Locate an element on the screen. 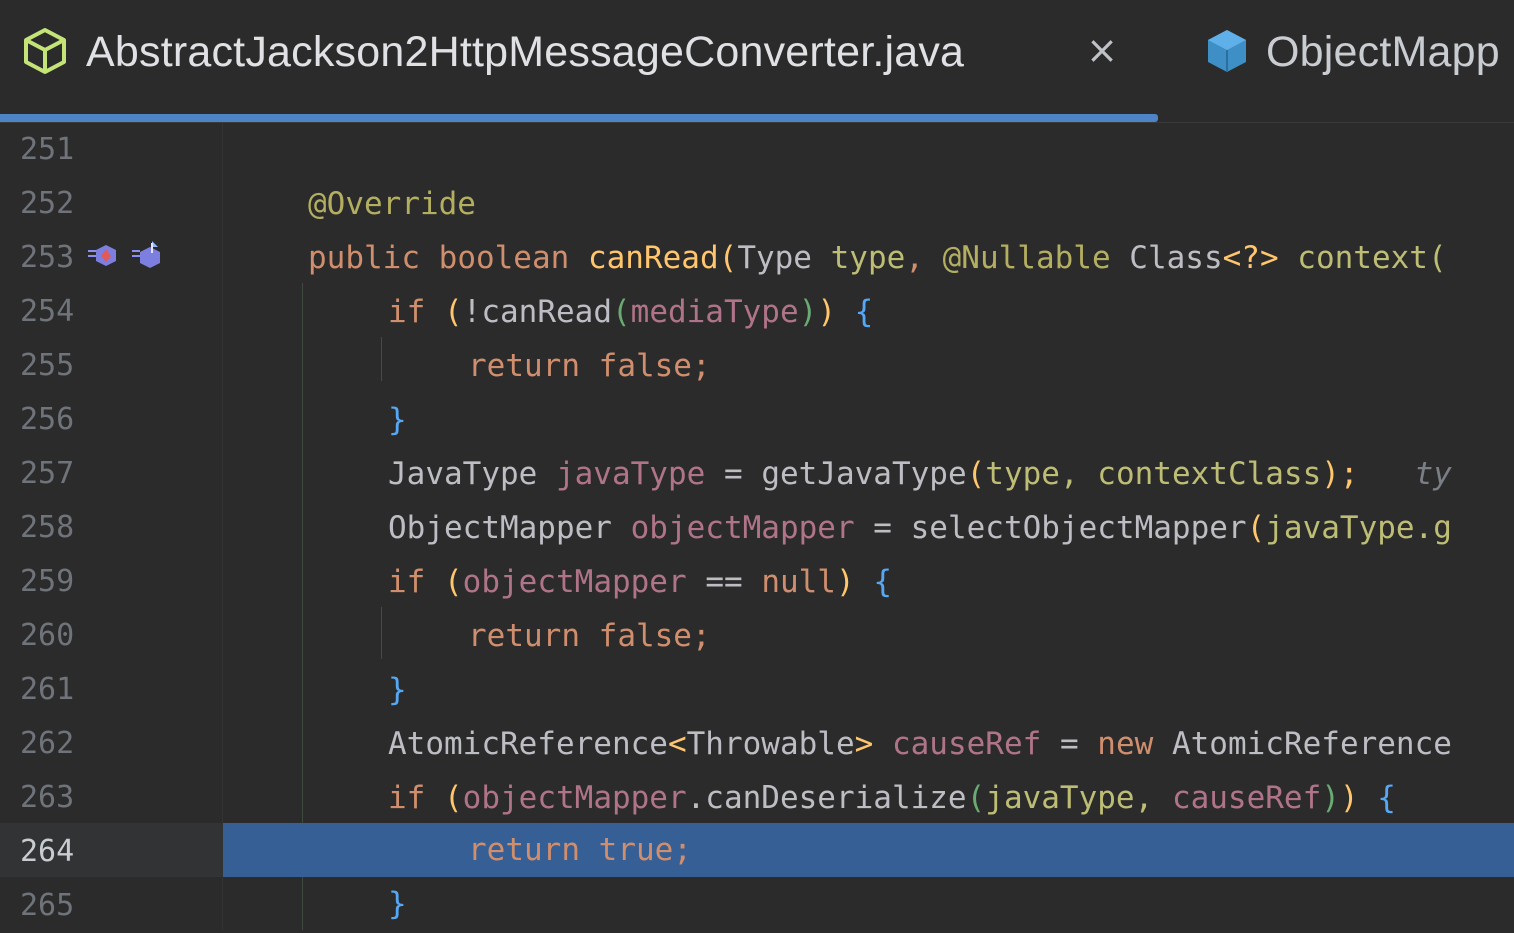  code-line-259: if (objectMapper == null) { is located at coordinates (868, 582).